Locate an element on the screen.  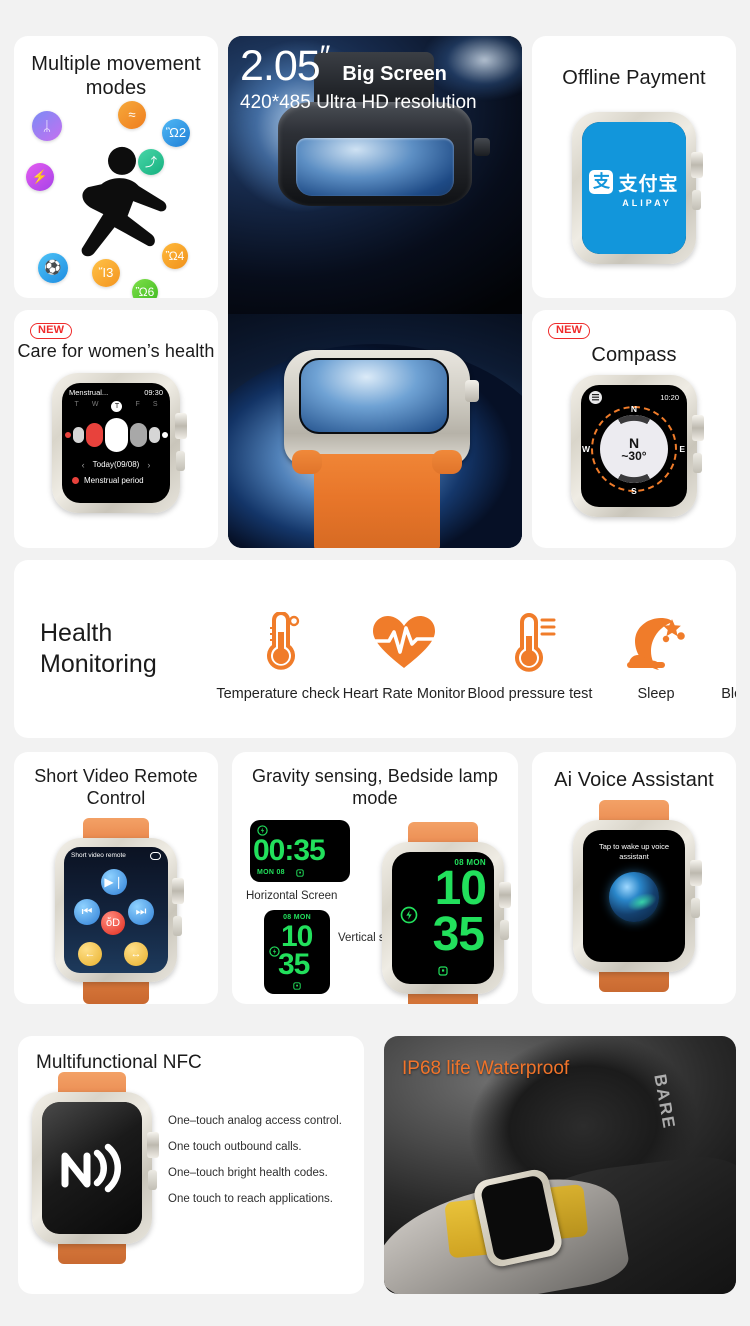
play-pause-button: ▶❘ is located at coordinates (114, 881).